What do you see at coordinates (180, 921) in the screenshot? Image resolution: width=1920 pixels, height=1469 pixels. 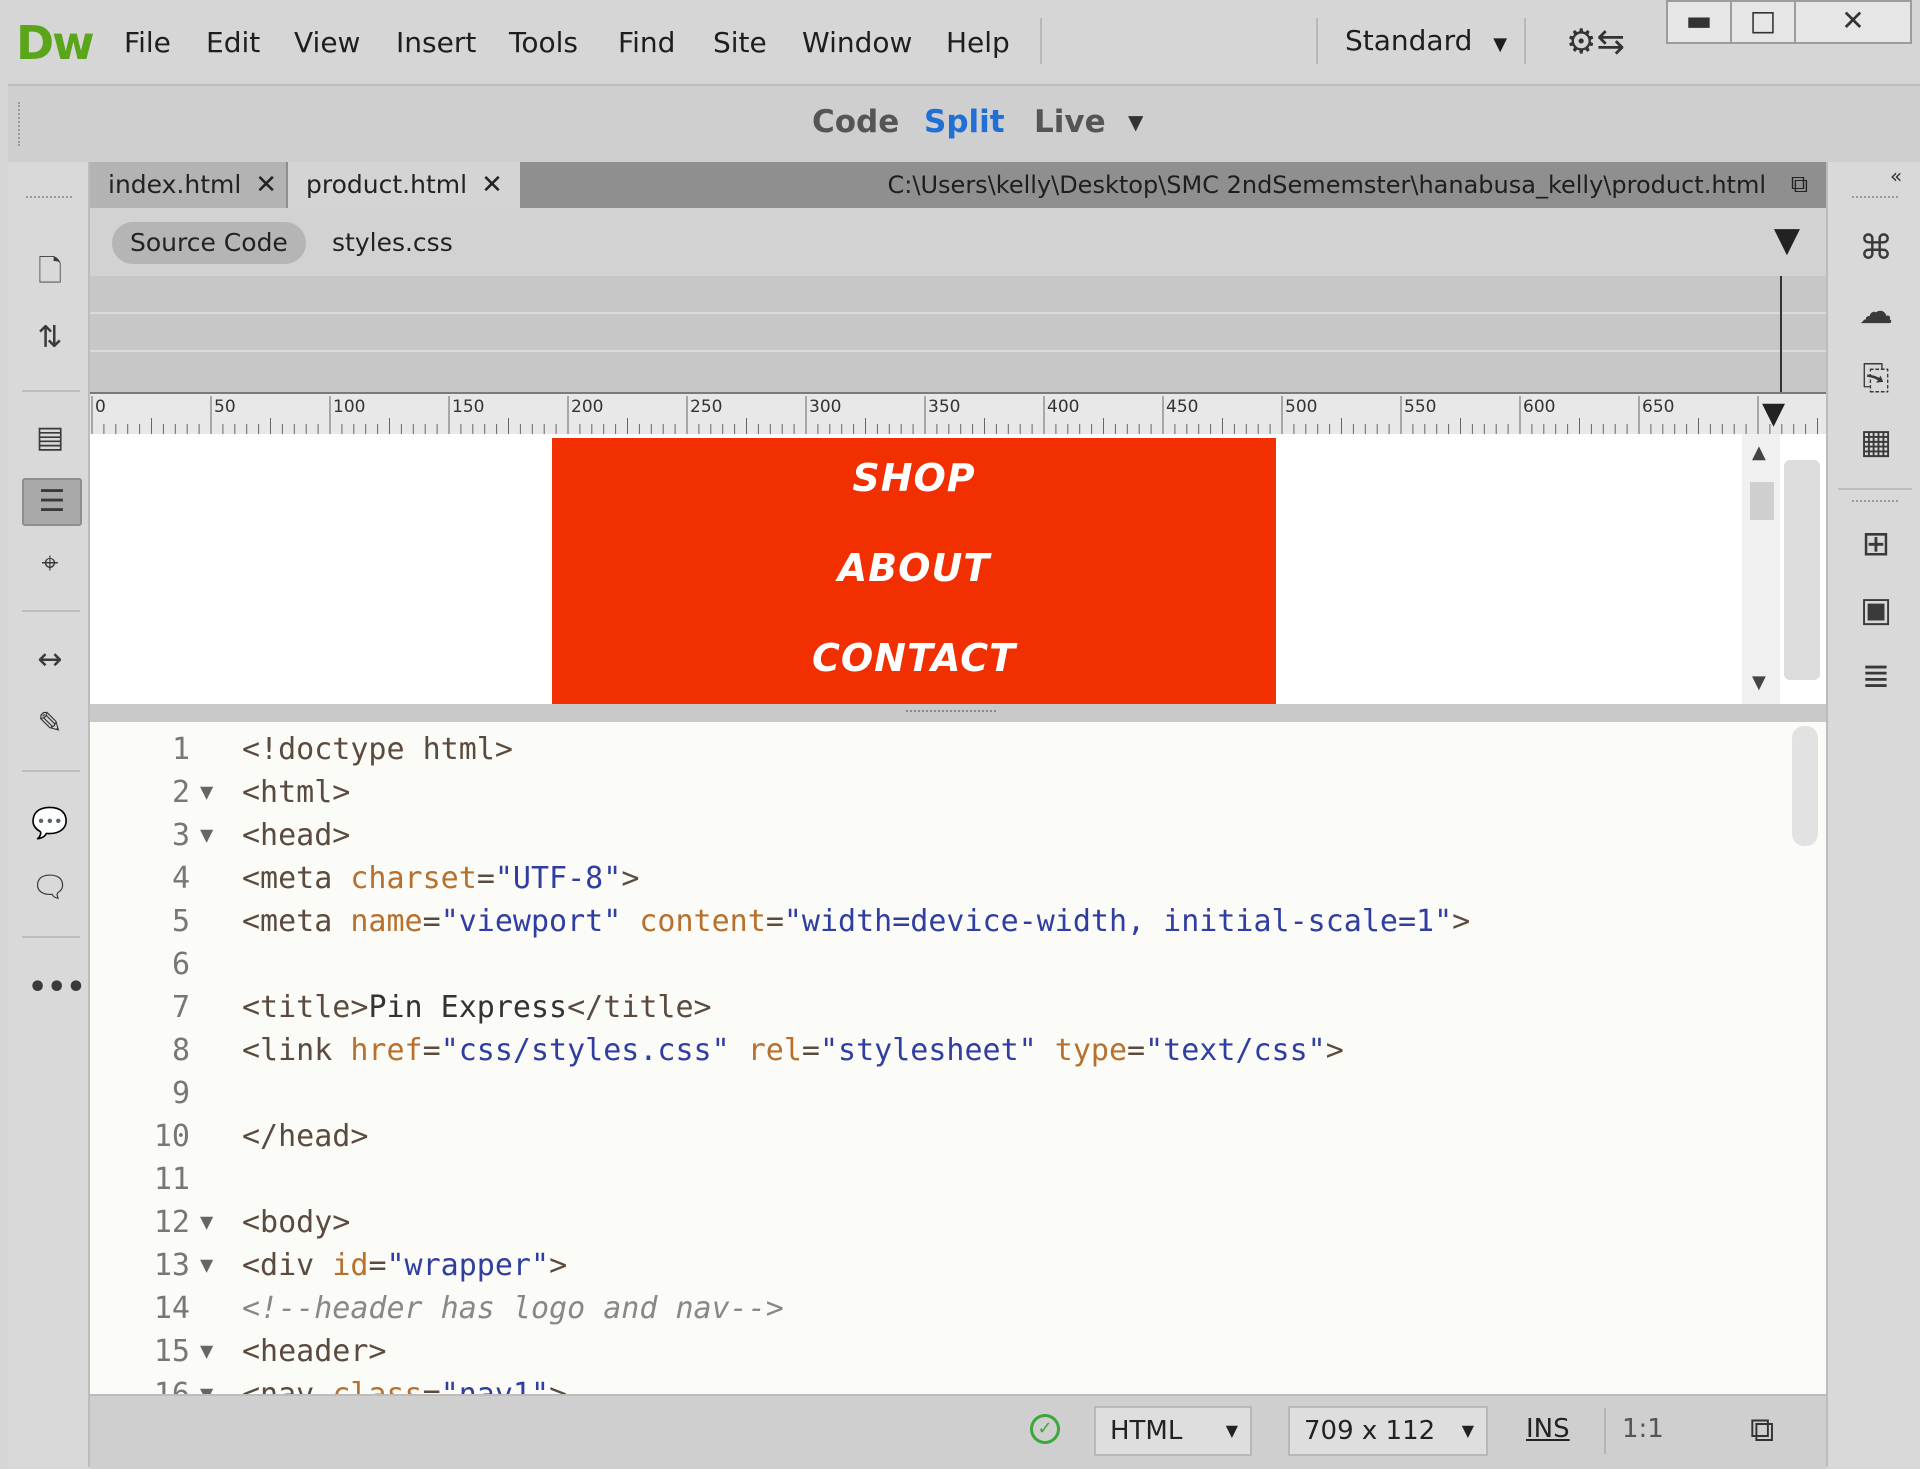 I see `line-number: 5` at bounding box center [180, 921].